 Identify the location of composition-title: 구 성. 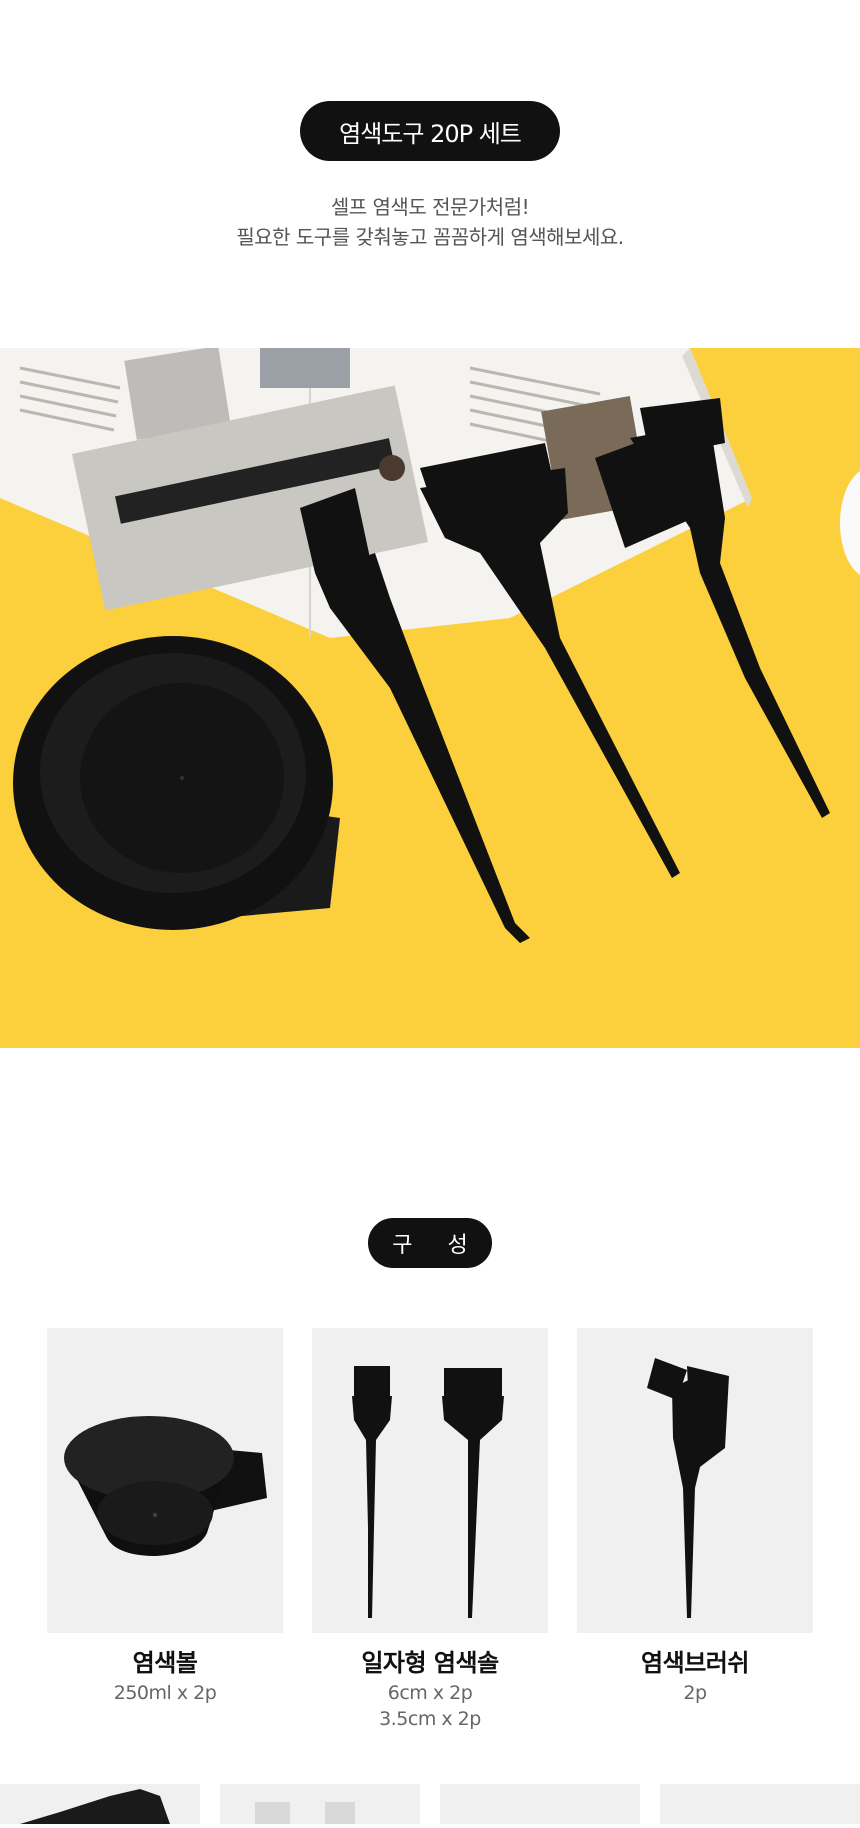
(437, 1245).